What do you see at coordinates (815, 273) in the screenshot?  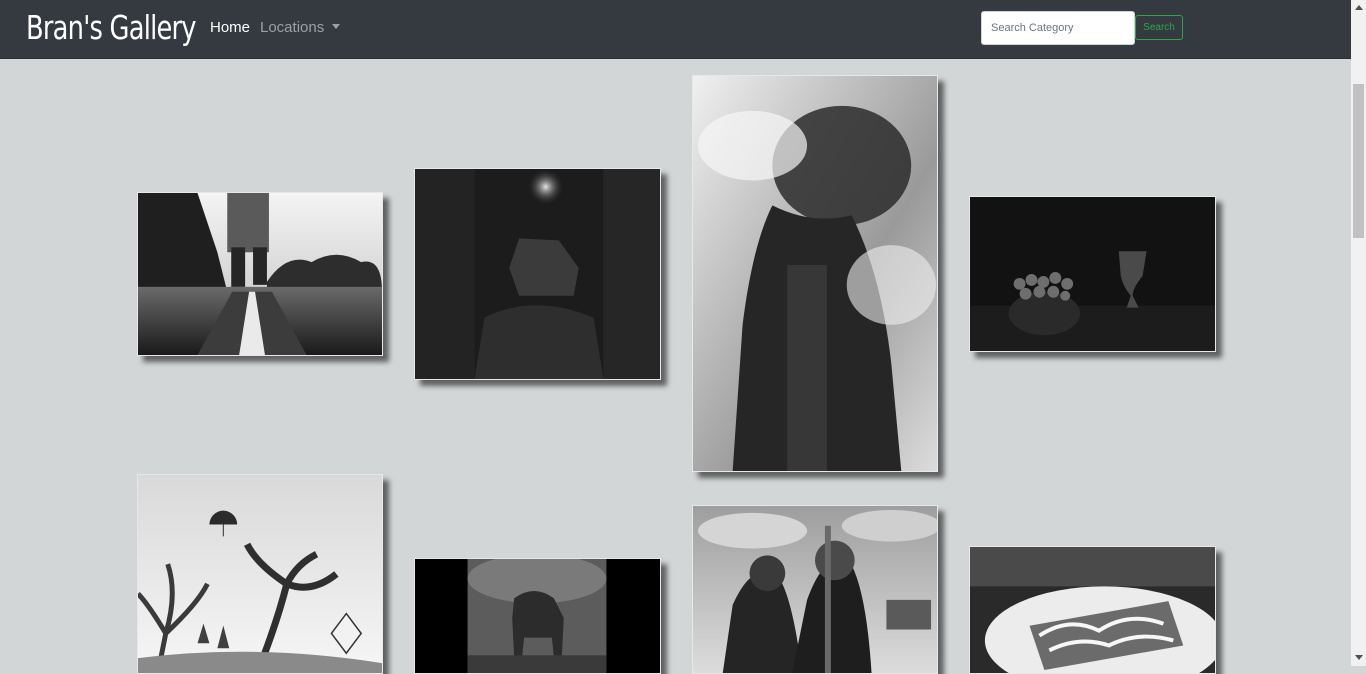 I see `gallery-image-double-exposure-portrait` at bounding box center [815, 273].